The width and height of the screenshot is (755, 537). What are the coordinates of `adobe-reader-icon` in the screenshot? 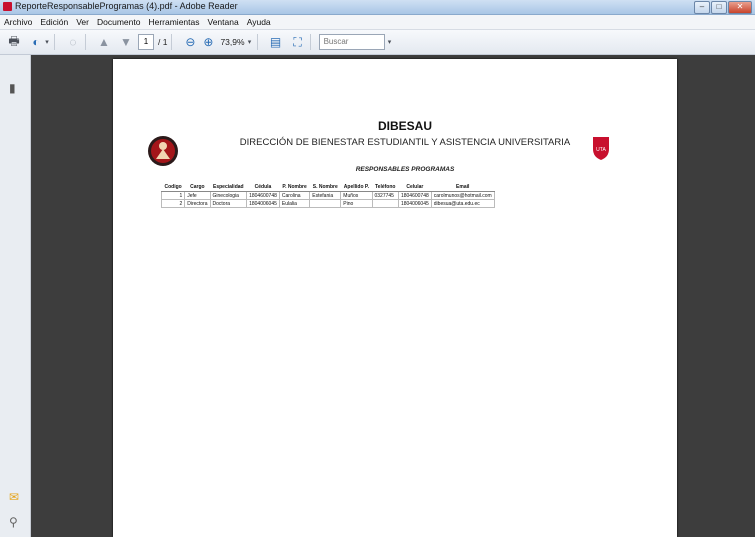 It's located at (7, 6).